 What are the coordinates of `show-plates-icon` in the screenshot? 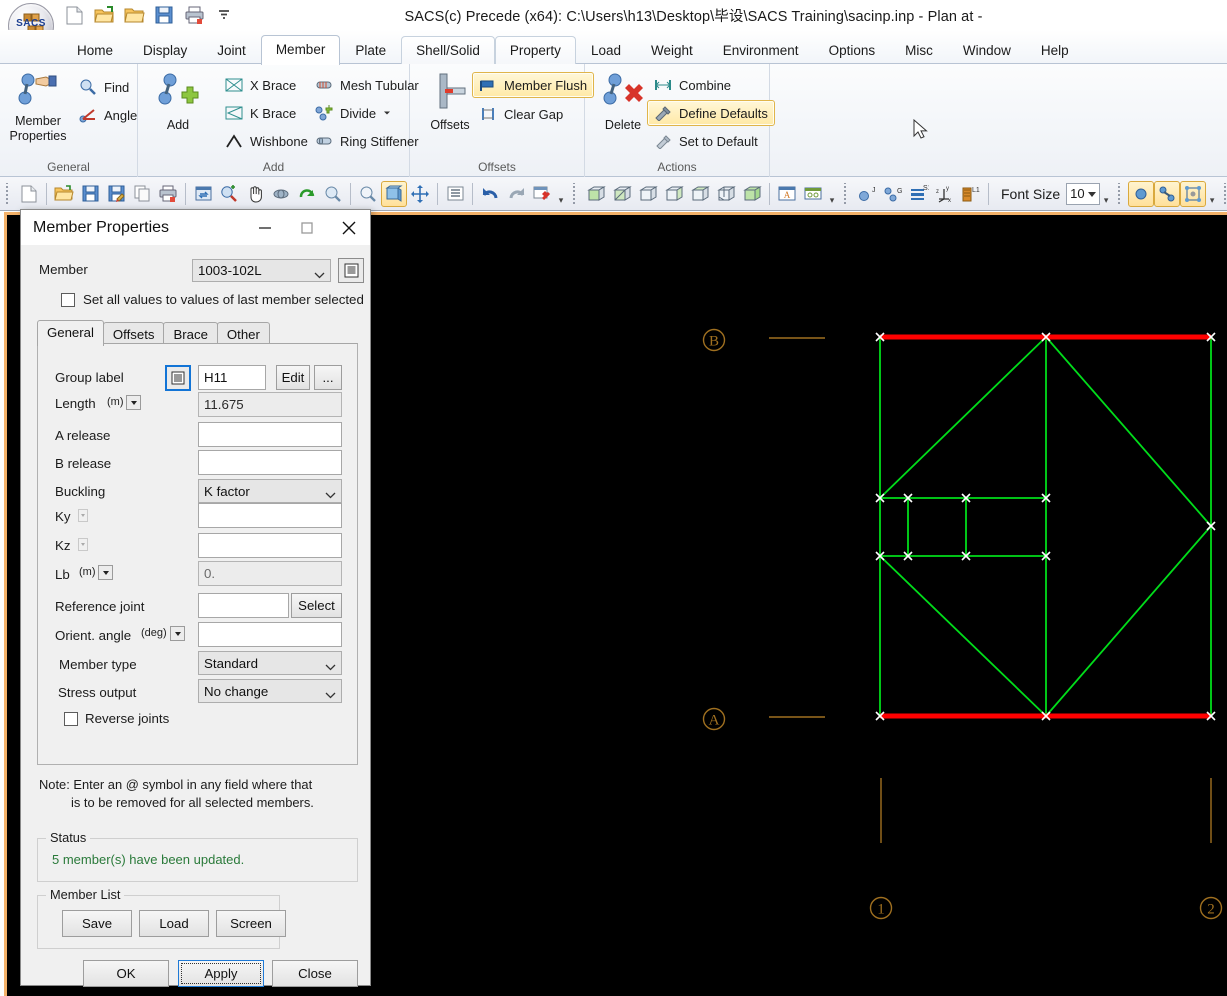 It's located at (1193, 193).